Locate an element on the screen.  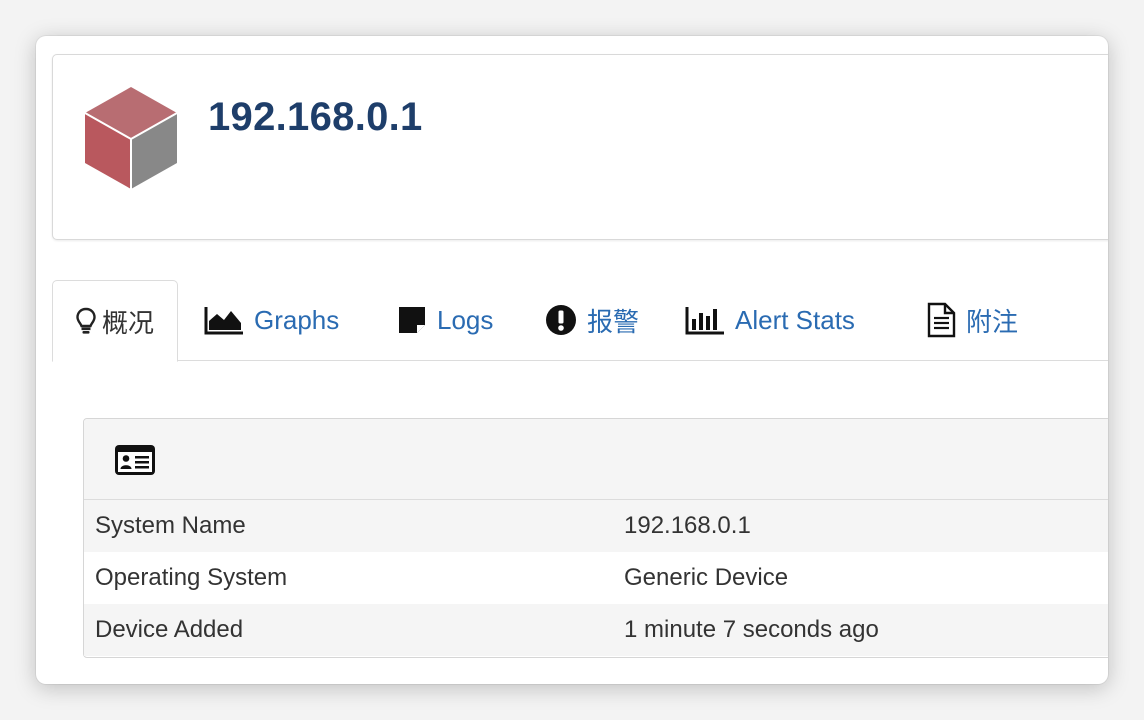
lightbulb-icon is located at coordinates (86, 320).